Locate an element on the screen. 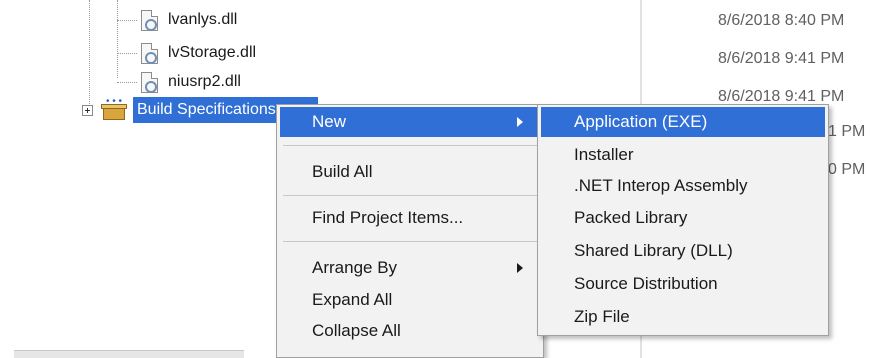 The width and height of the screenshot is (876, 358). menu-item-label: Expand All is located at coordinates (352, 299).